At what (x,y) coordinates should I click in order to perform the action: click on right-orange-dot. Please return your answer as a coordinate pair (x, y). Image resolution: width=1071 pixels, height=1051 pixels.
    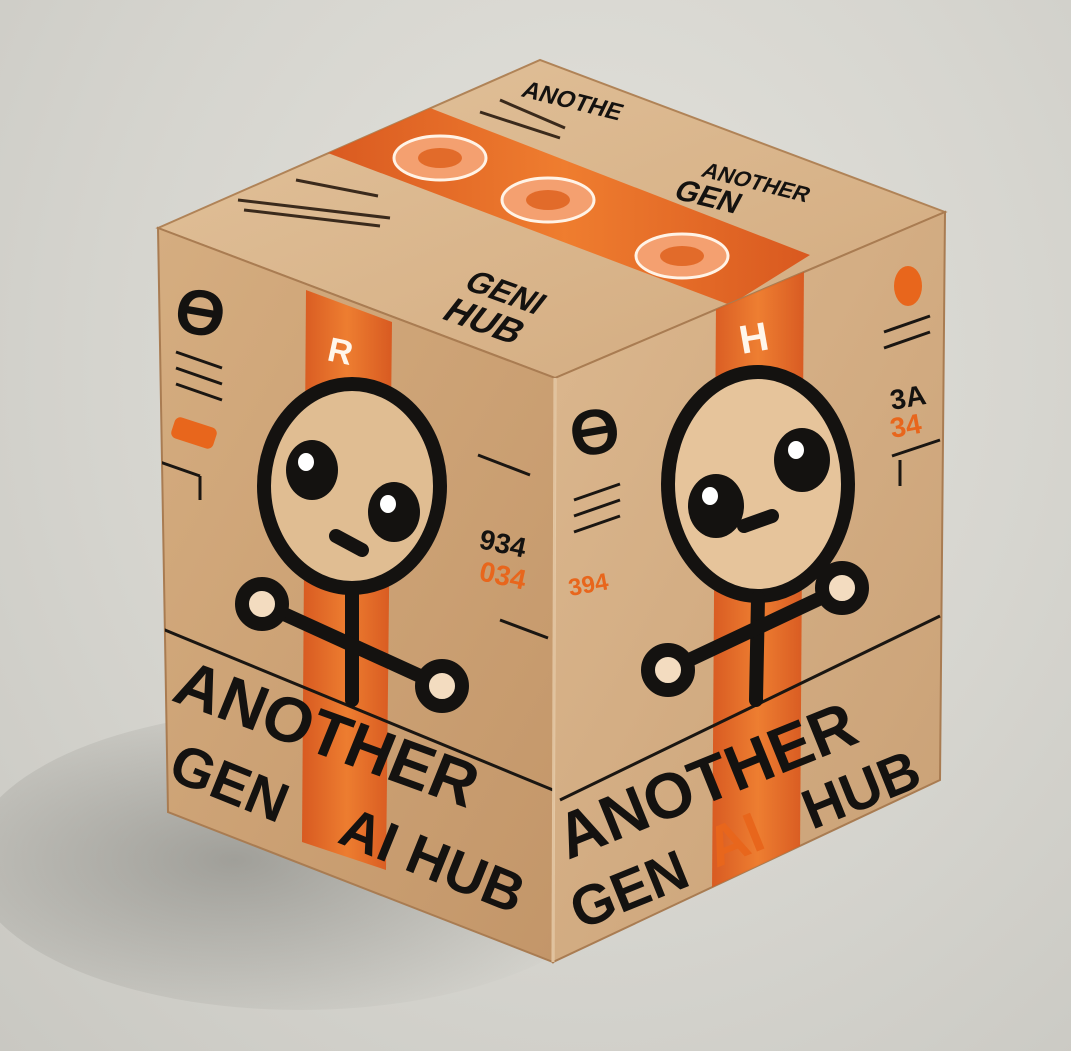
    Looking at the image, I should click on (908, 286).